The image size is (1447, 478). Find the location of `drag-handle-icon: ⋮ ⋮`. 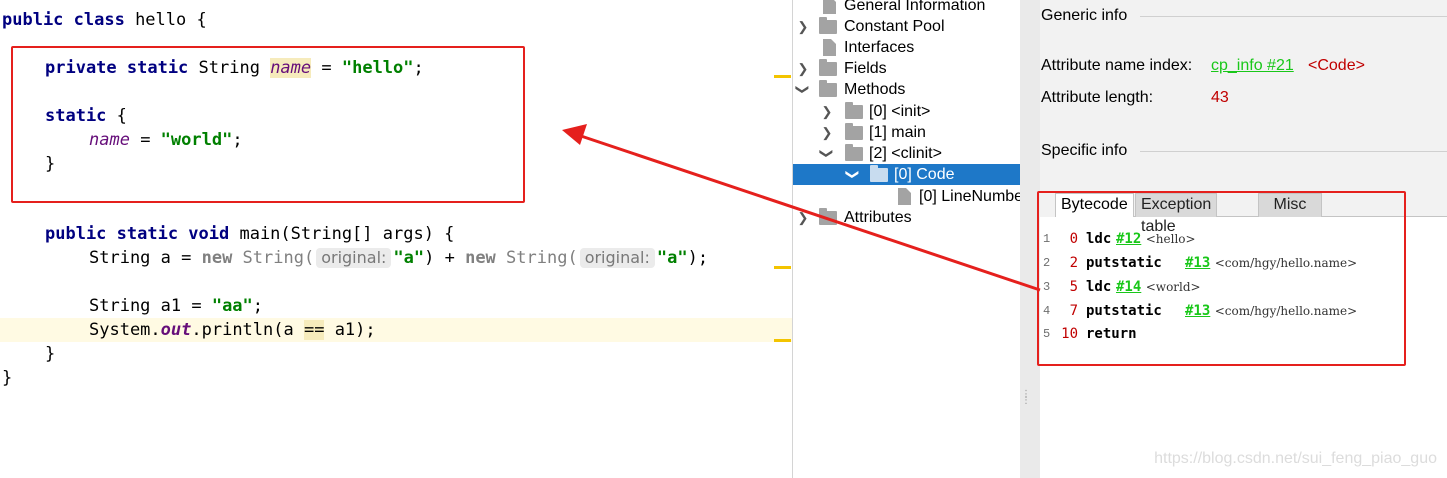

drag-handle-icon: ⋮ ⋮ is located at coordinates (1026, 400).